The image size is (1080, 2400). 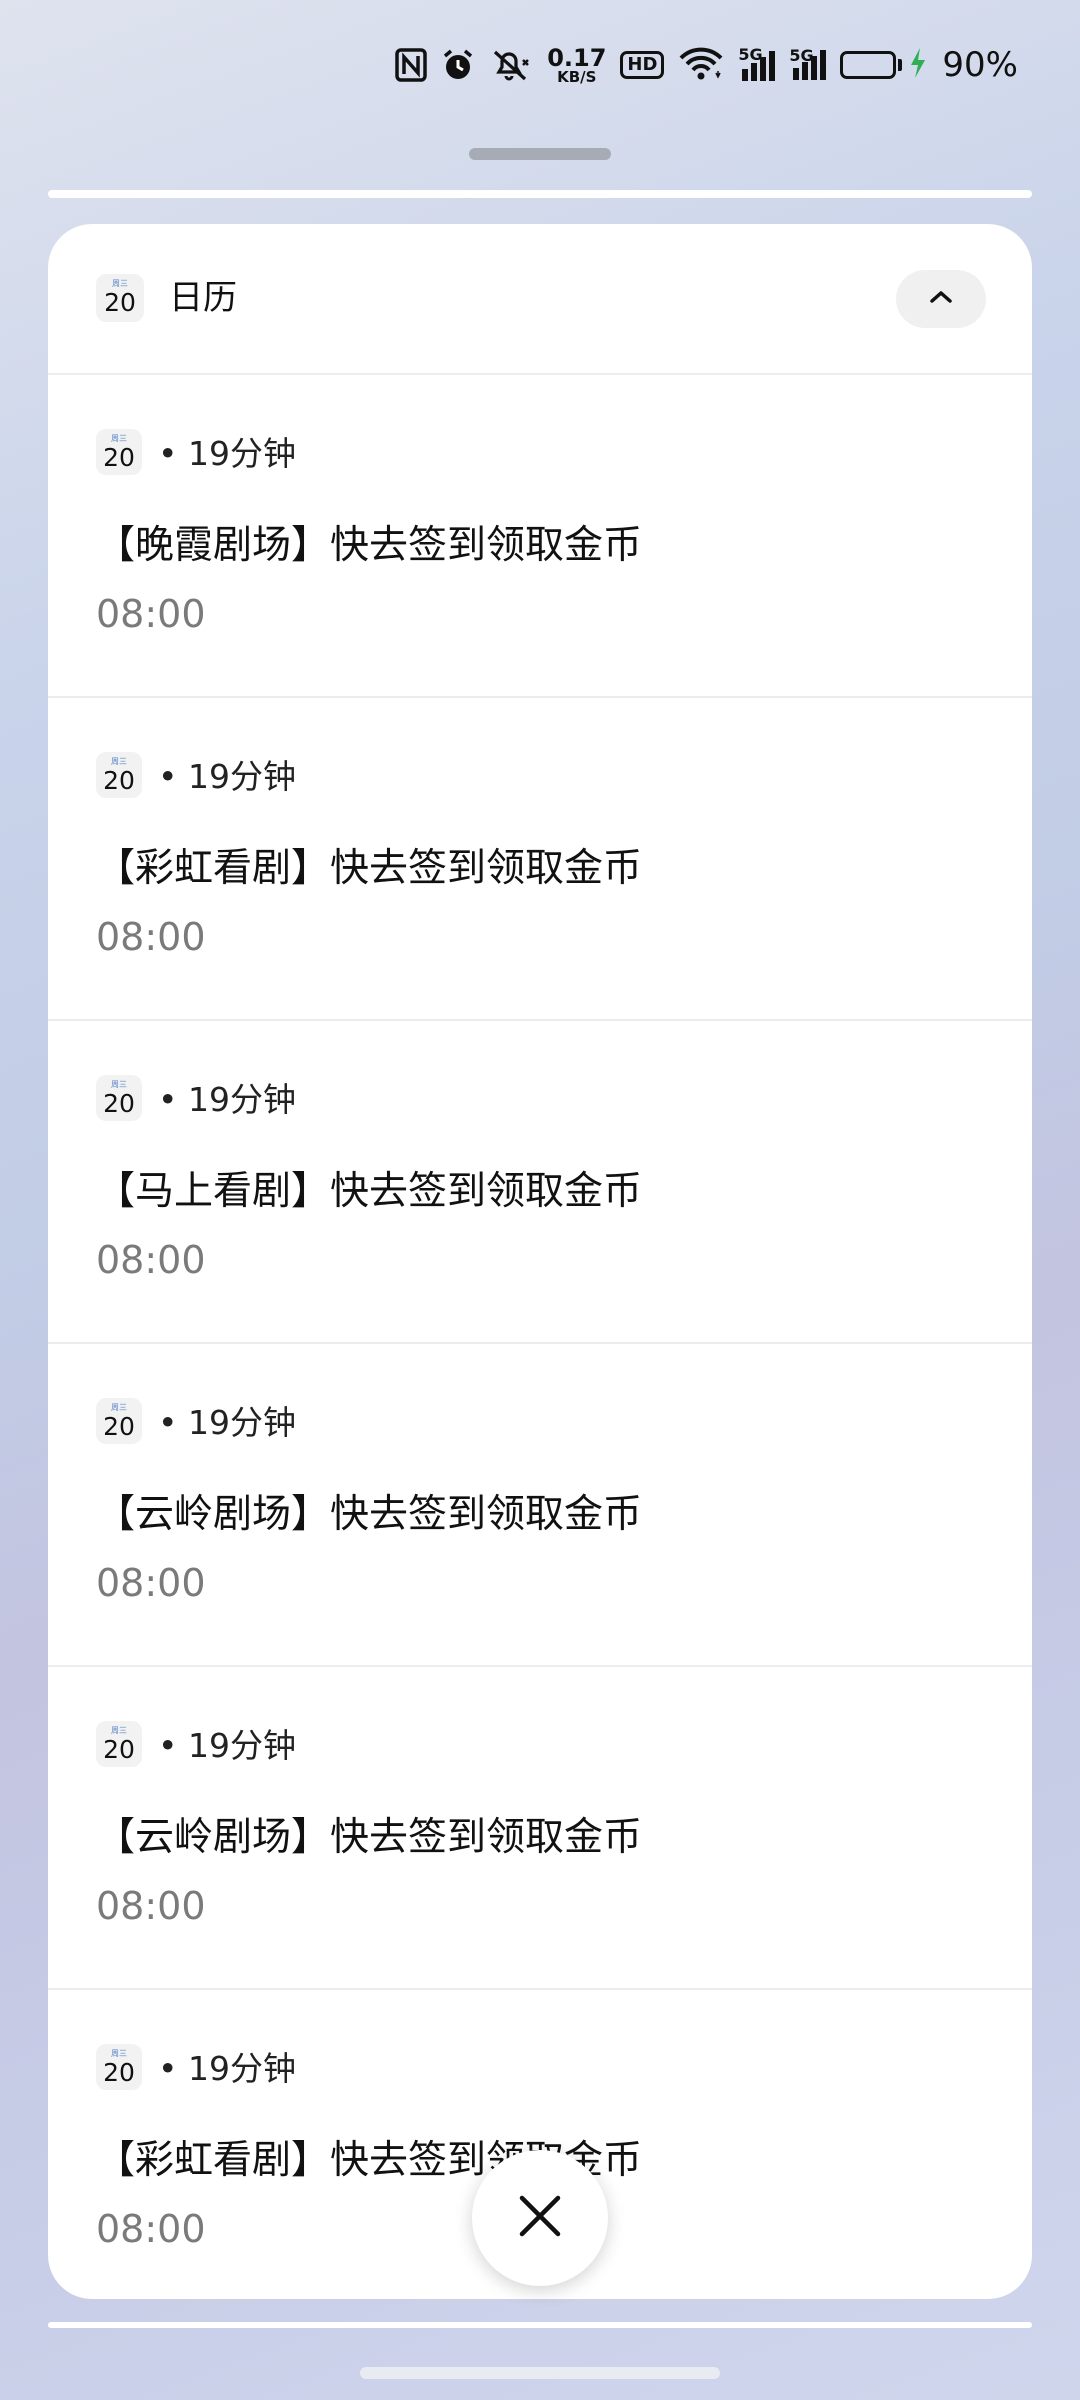 I want to click on battery-icon, so click(x=884, y=65).